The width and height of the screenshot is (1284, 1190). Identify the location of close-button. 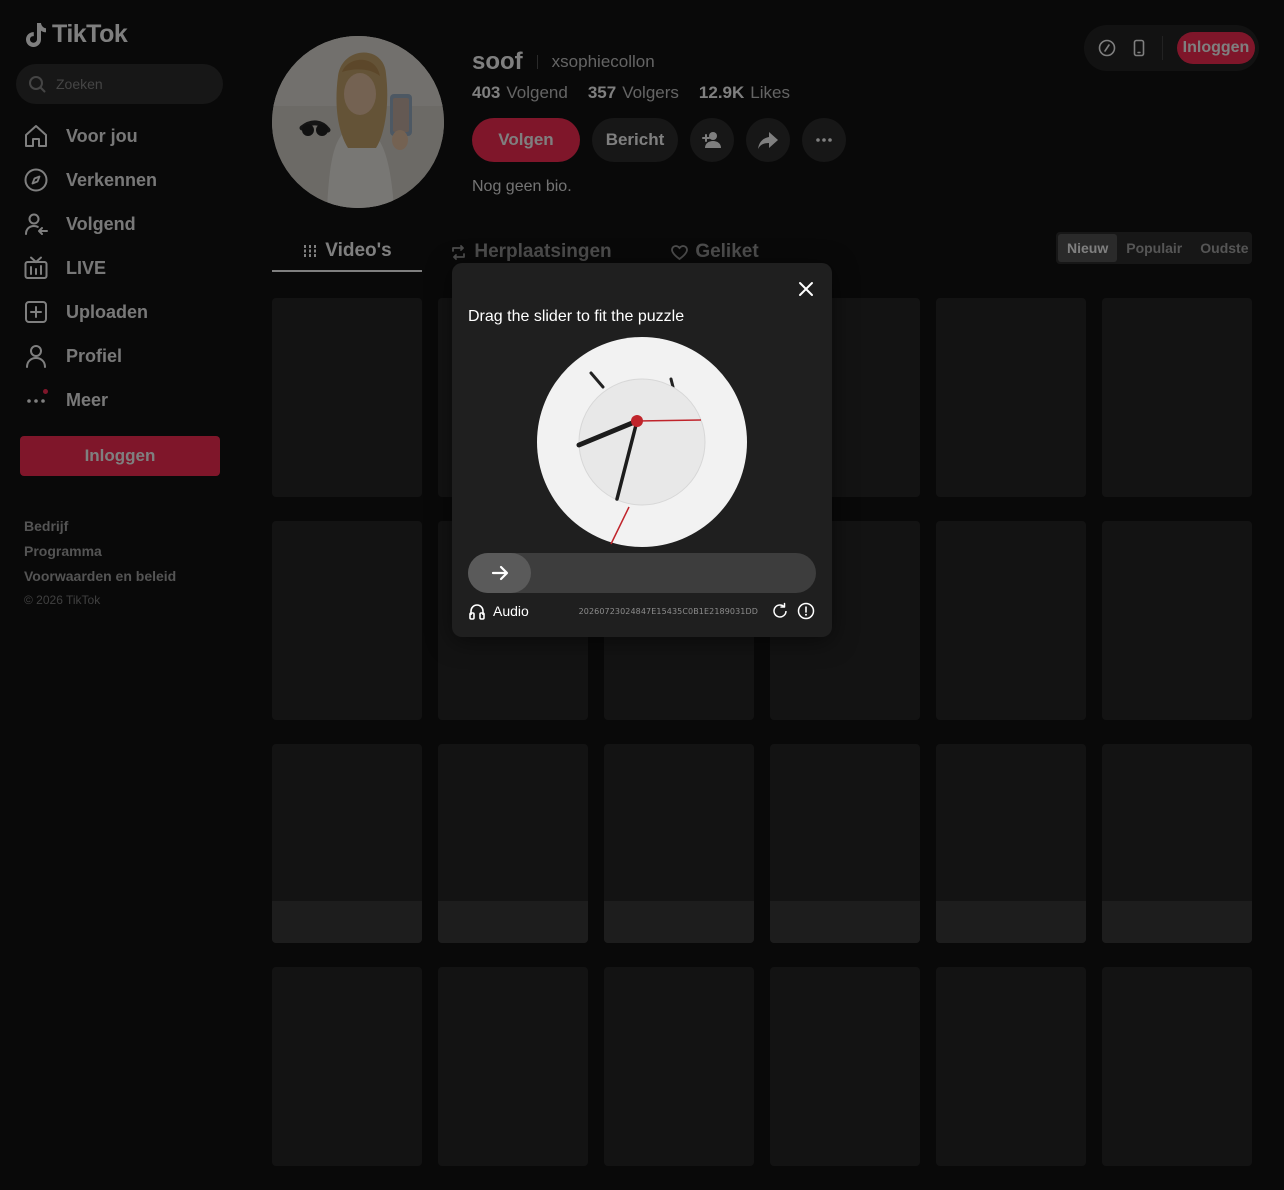
(806, 289).